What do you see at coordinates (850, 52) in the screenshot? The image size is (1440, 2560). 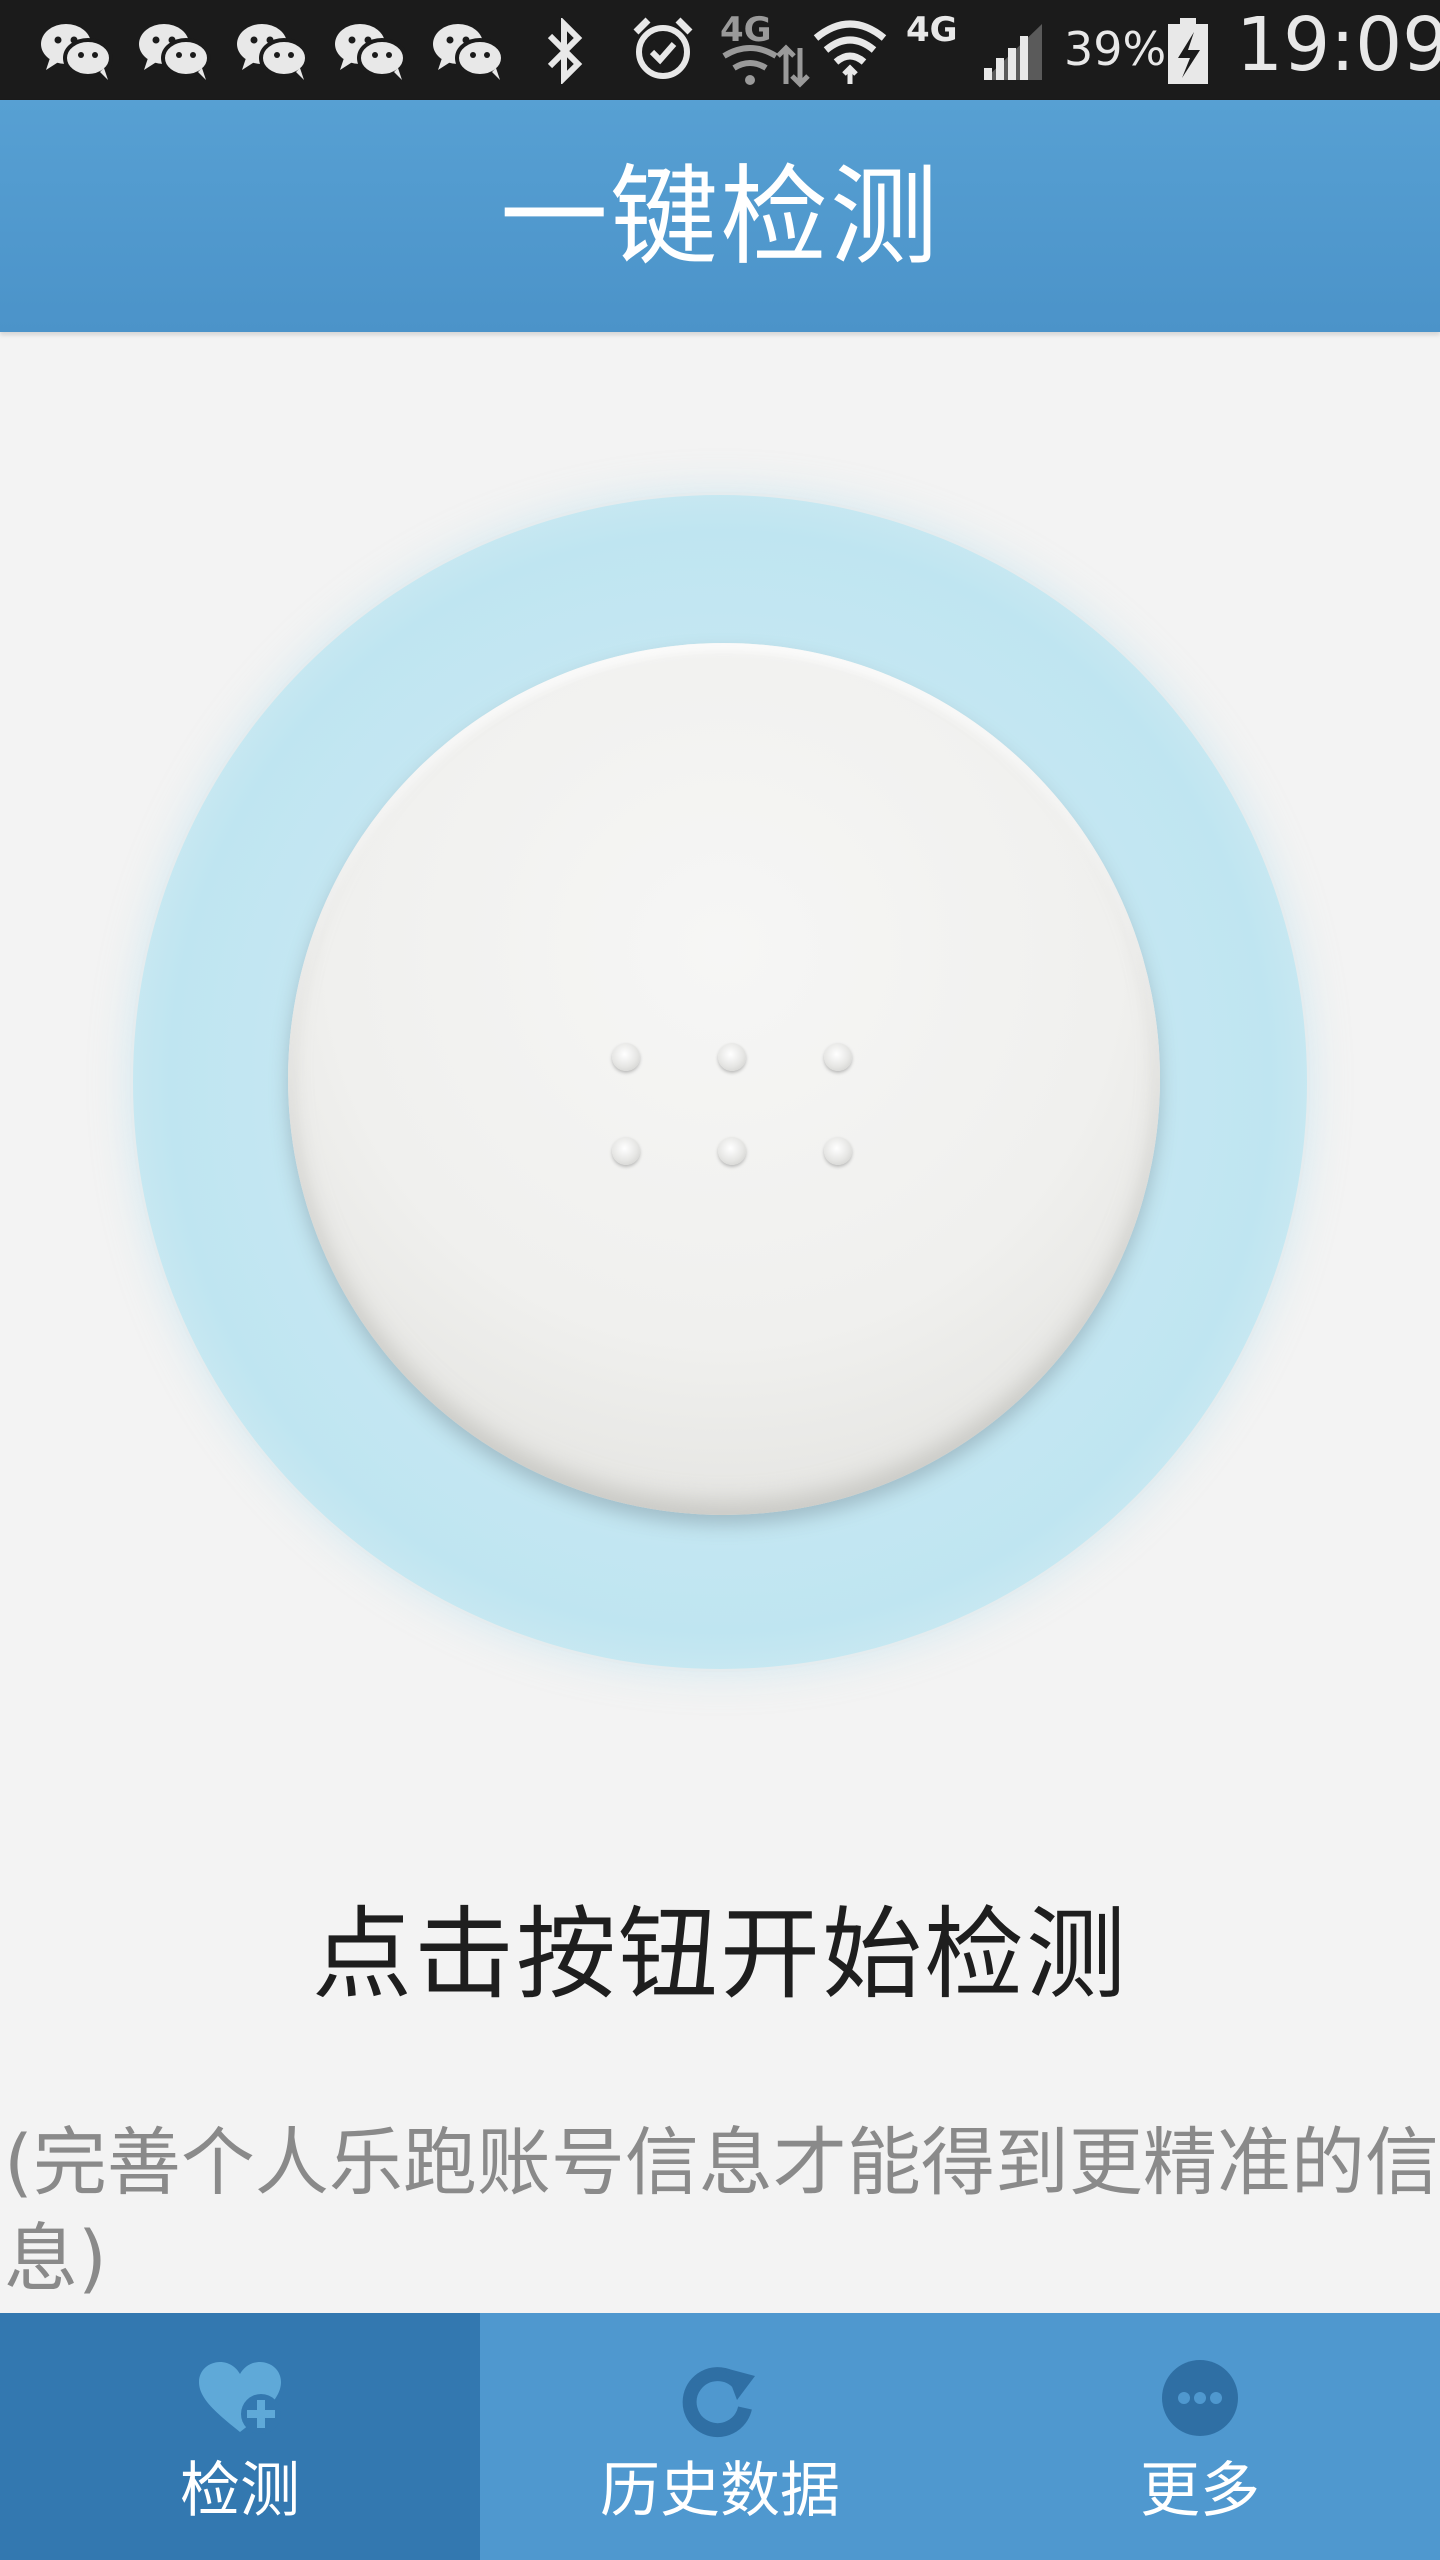 I see `wifi-icon` at bounding box center [850, 52].